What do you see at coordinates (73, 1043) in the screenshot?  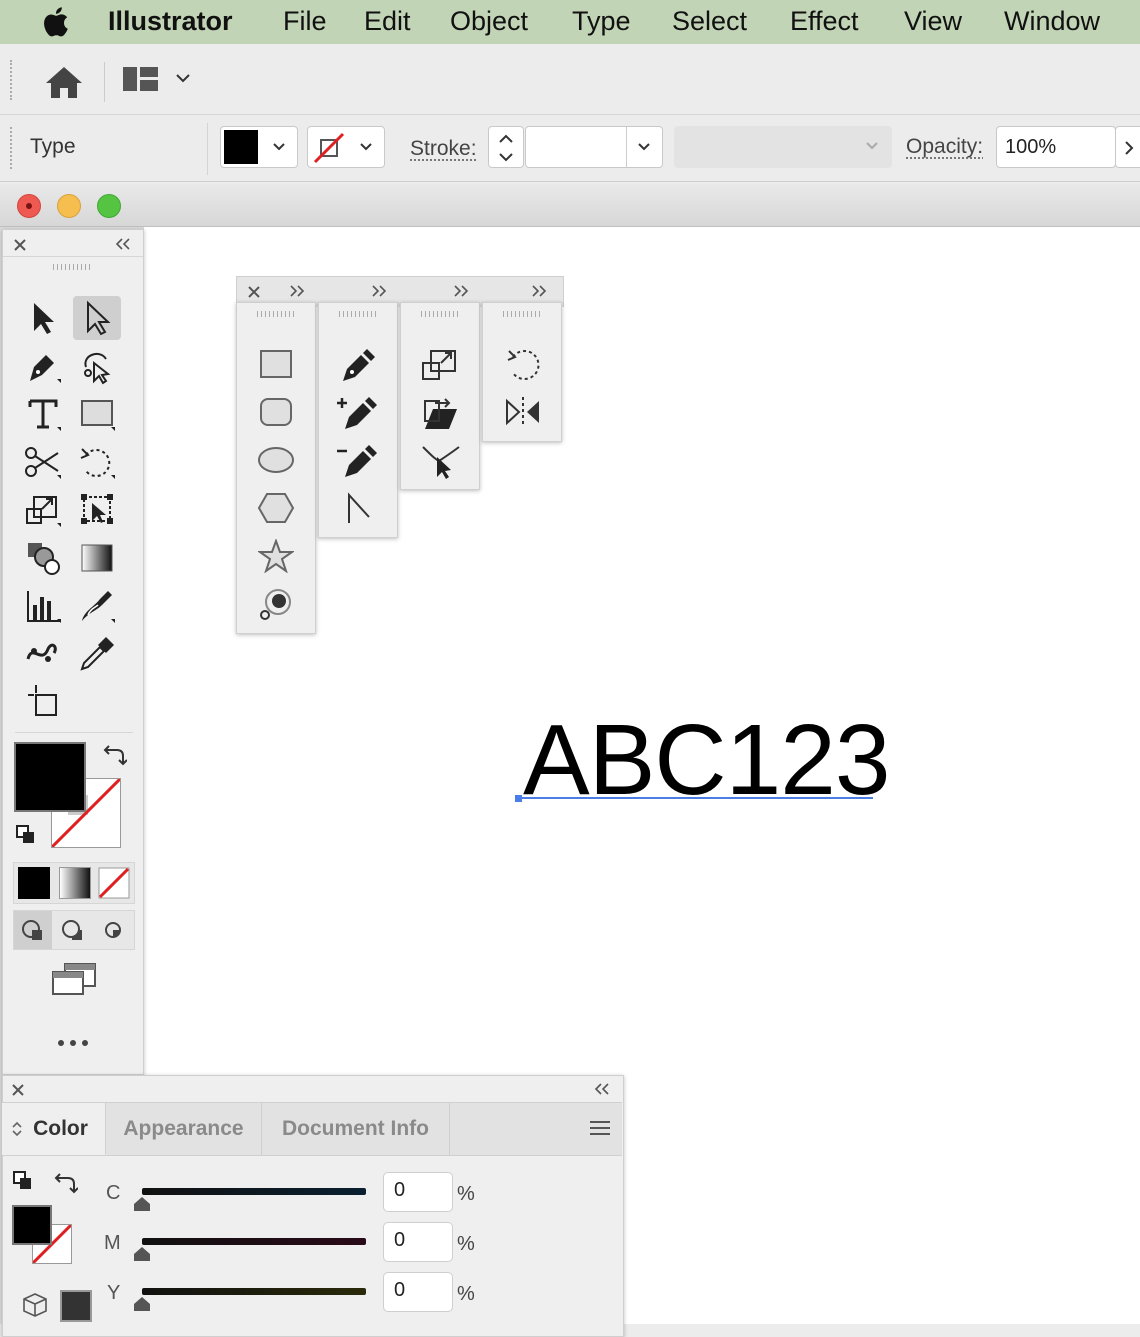 I see `more-tools-icon` at bounding box center [73, 1043].